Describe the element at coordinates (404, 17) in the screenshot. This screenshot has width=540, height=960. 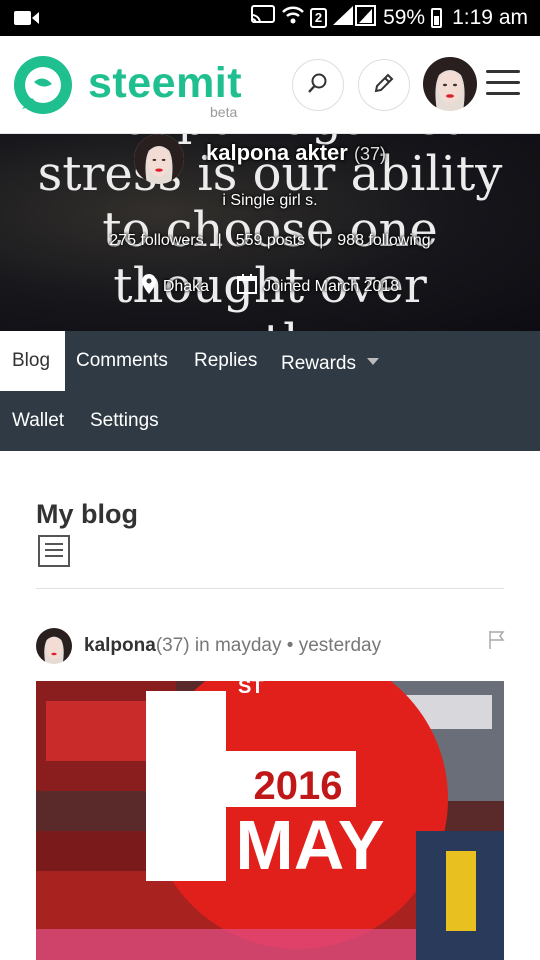
I see `battery-percent: 59%` at that location.